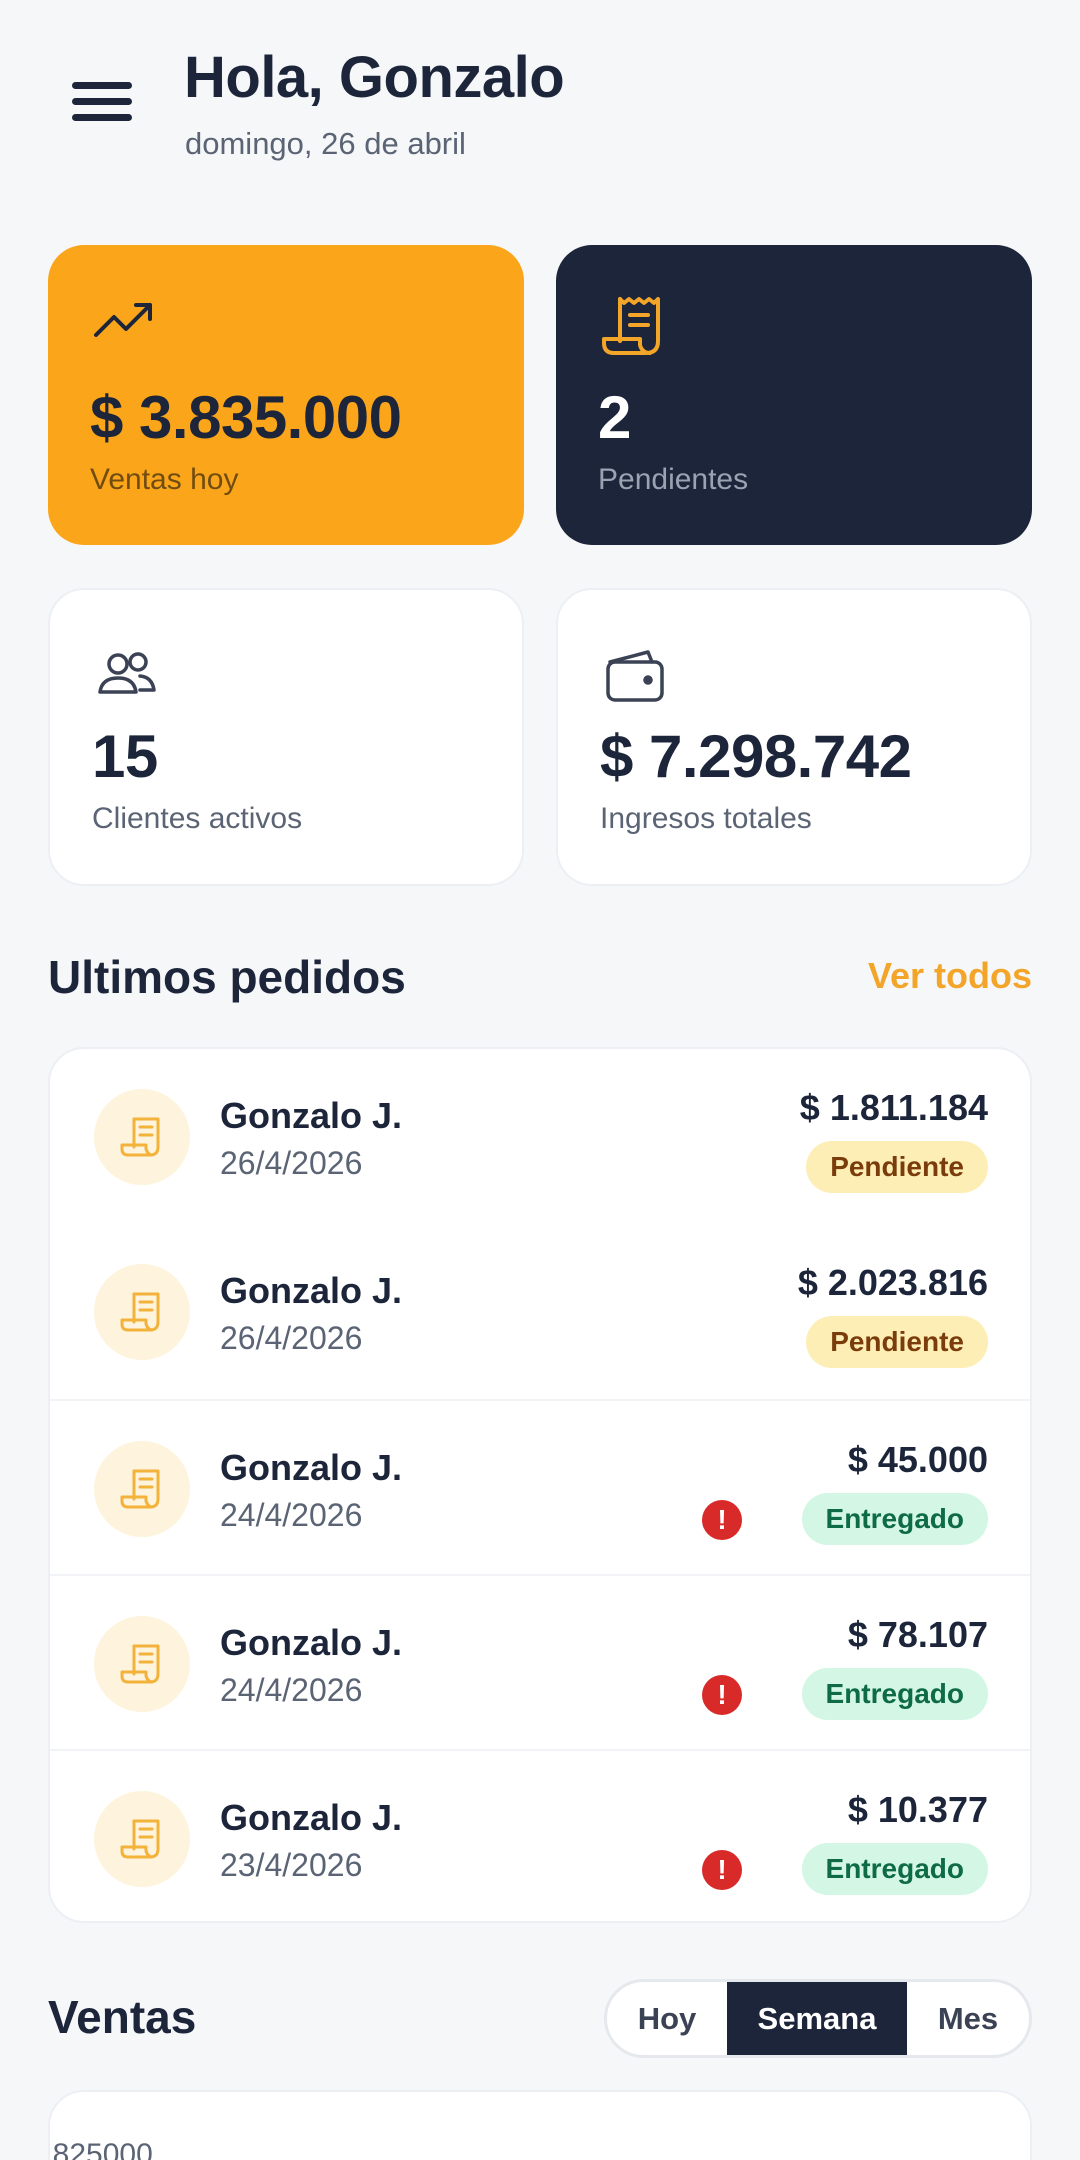  What do you see at coordinates (374, 77) in the screenshot?
I see `greeting-title: Hola, Gonzalo` at bounding box center [374, 77].